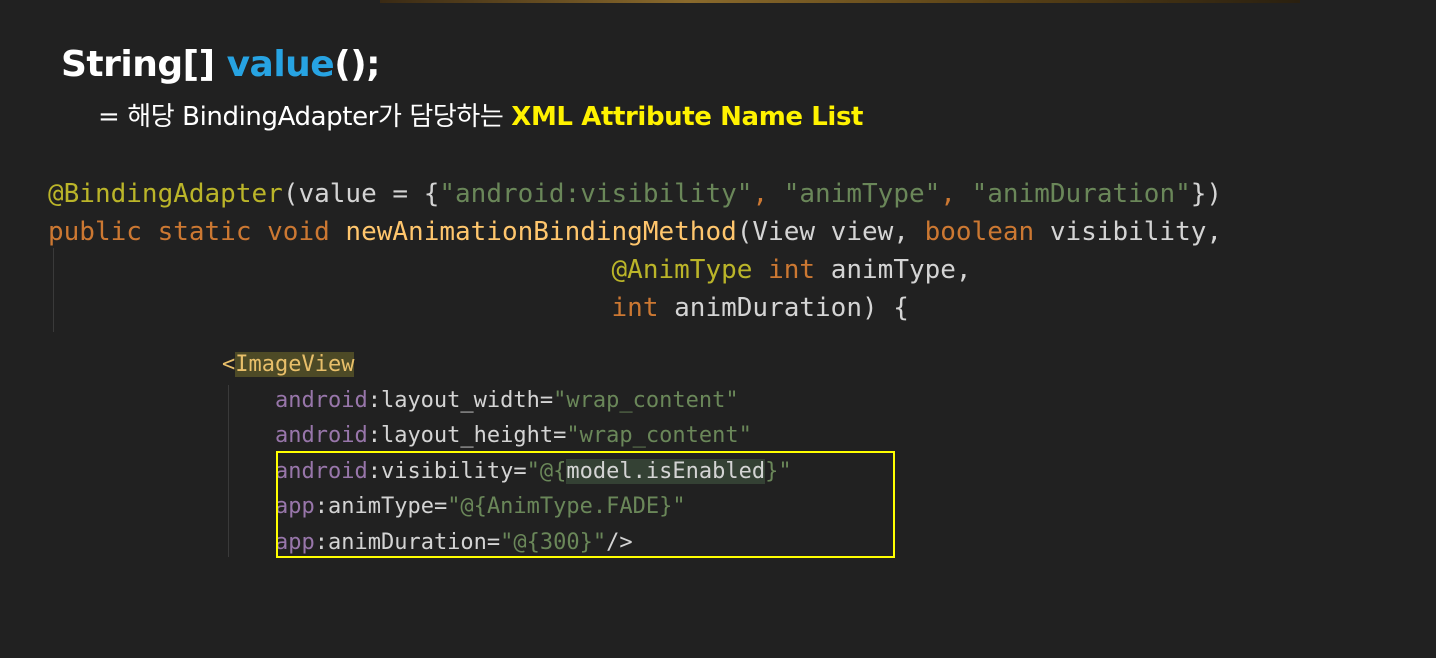 The height and width of the screenshot is (658, 1436). I want to click on boolean-keyword: boolean, so click(979, 232).